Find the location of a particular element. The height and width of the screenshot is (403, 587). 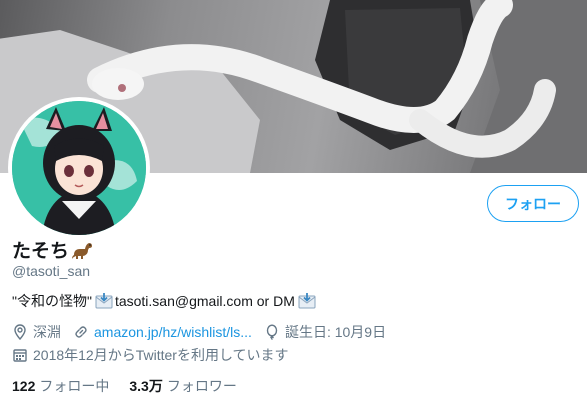

bio-email: tasoti.san@gmail.com or DM is located at coordinates (204, 301).